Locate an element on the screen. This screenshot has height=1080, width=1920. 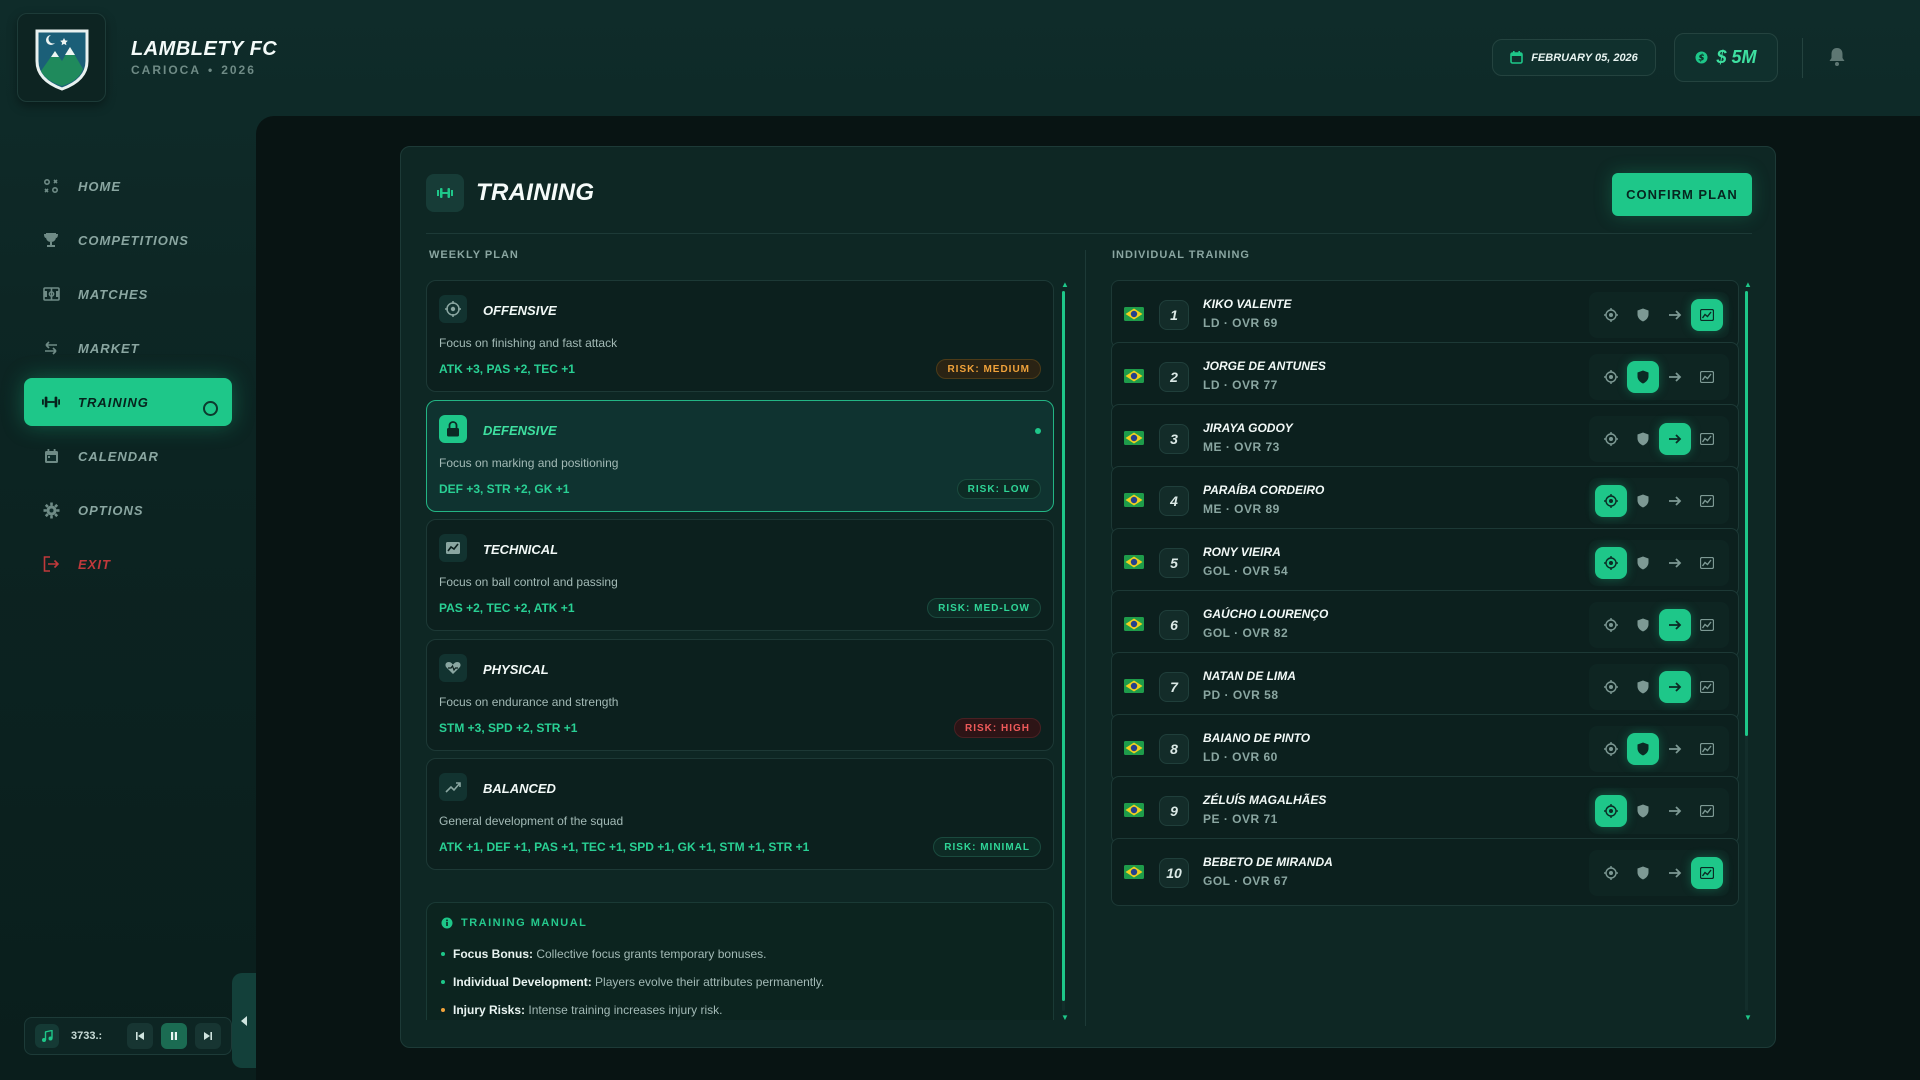
training-manual-heading: TRAINING MANUAL is located at coordinates (514, 923).